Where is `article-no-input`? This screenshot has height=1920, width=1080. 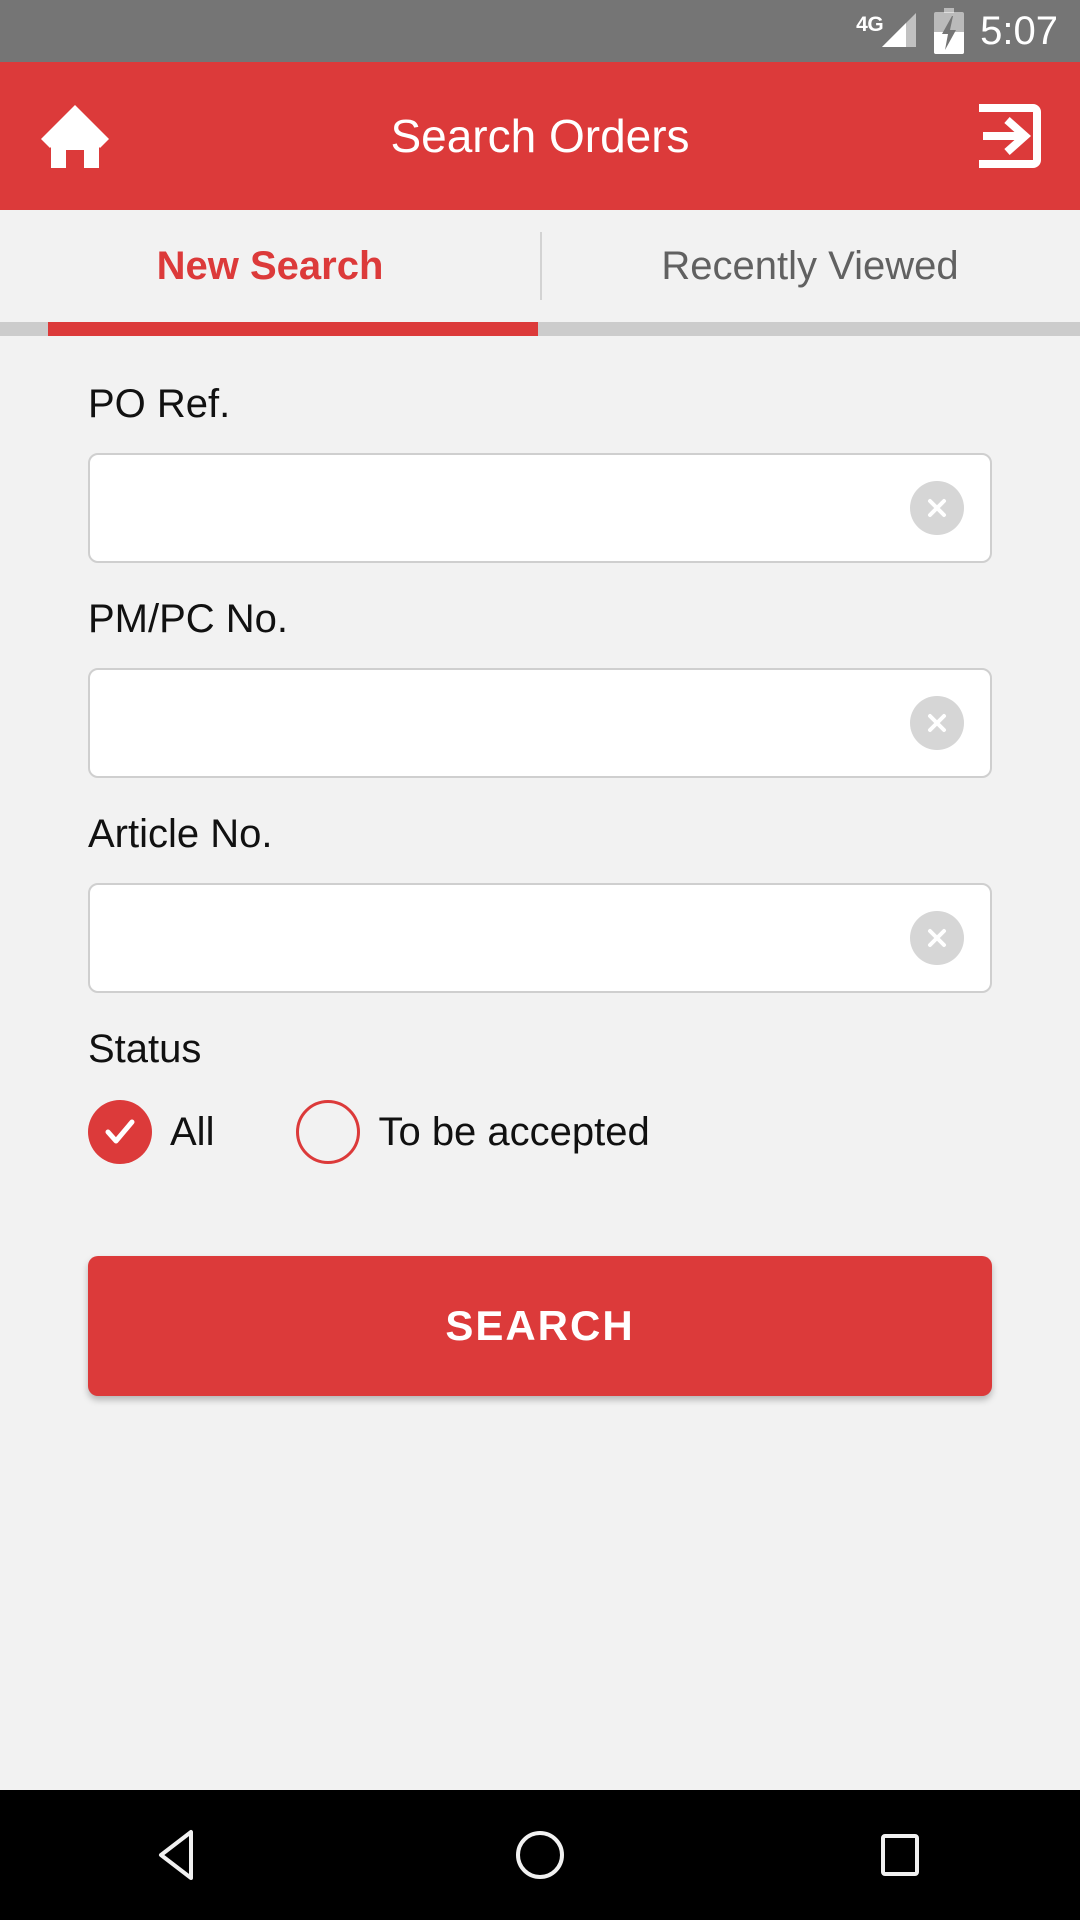 article-no-input is located at coordinates (540, 938).